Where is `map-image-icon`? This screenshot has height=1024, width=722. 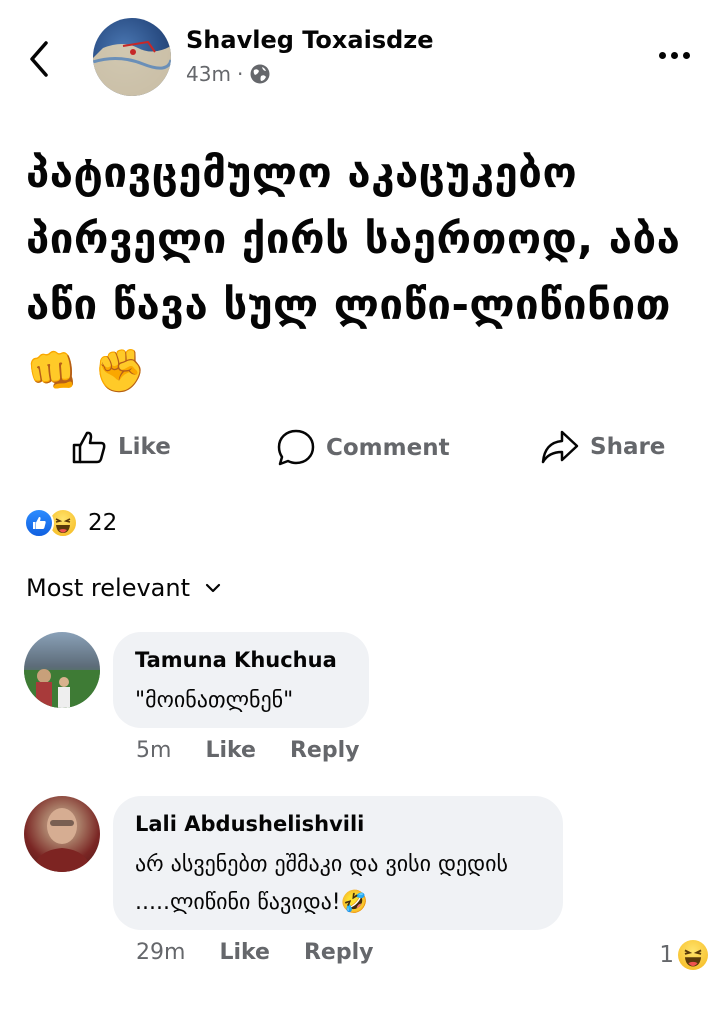
map-image-icon is located at coordinates (132, 68).